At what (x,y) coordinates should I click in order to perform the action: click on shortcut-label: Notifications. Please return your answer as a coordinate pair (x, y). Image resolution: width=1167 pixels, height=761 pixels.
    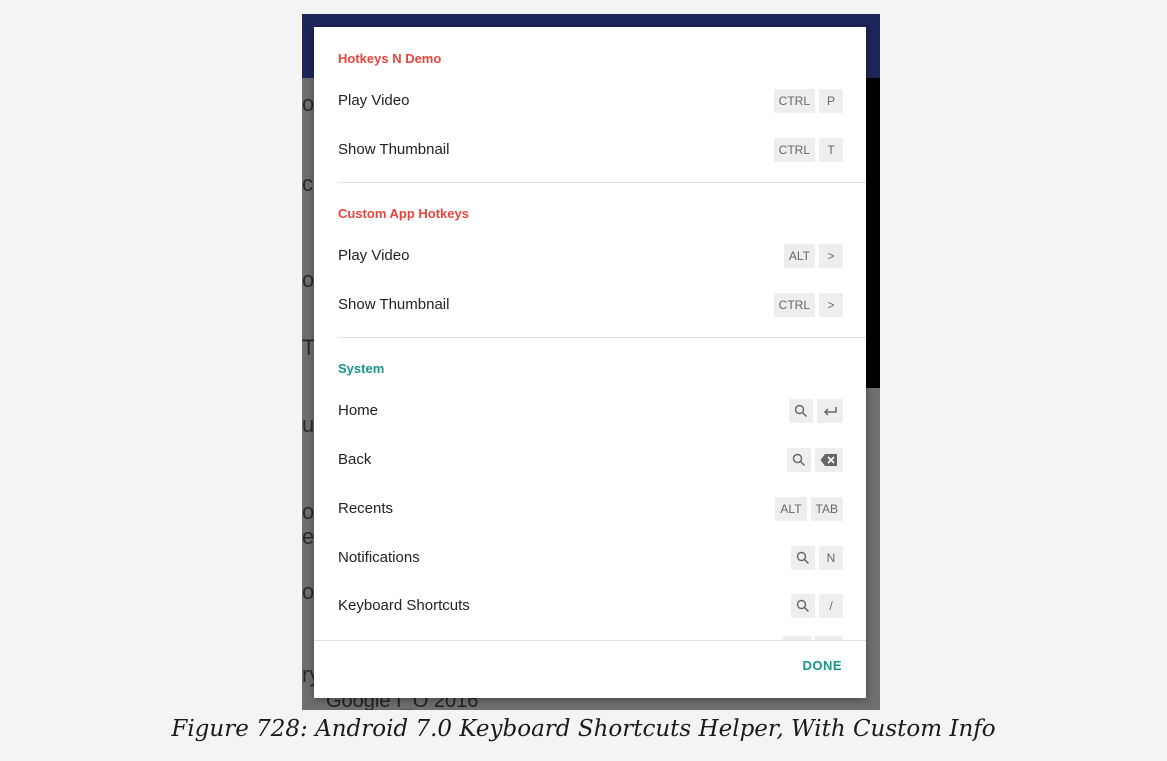
    Looking at the image, I should click on (379, 557).